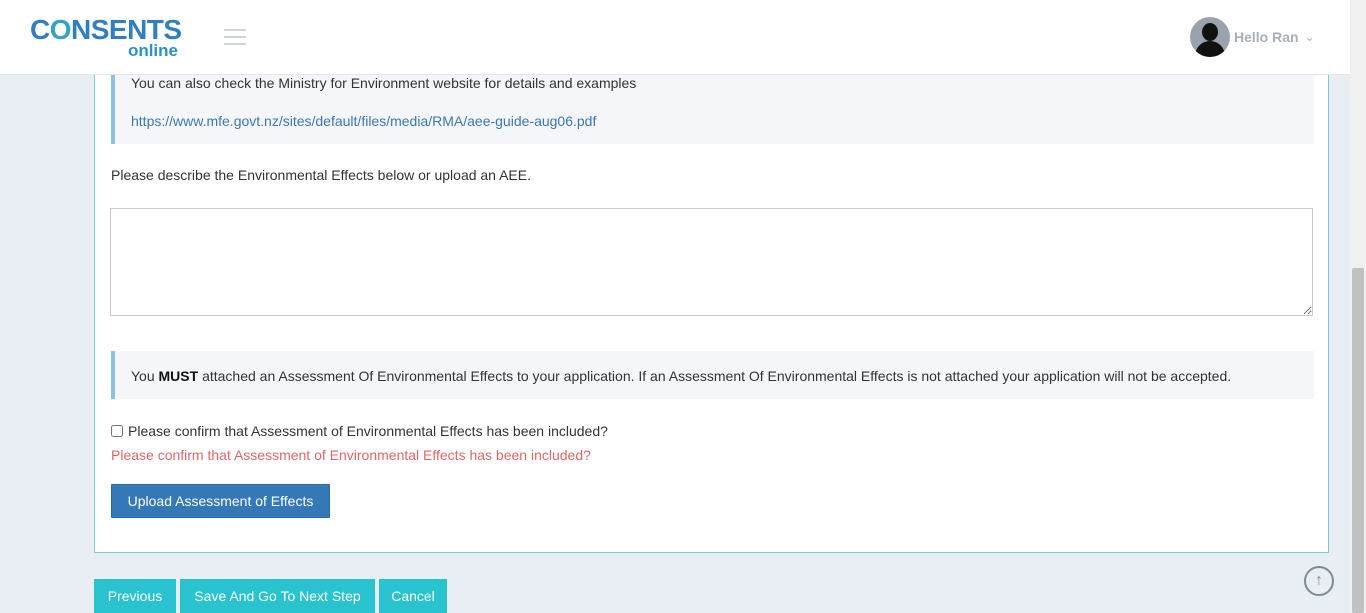 This screenshot has height=613, width=1366. I want to click on logo-subtitle: online, so click(152, 50).